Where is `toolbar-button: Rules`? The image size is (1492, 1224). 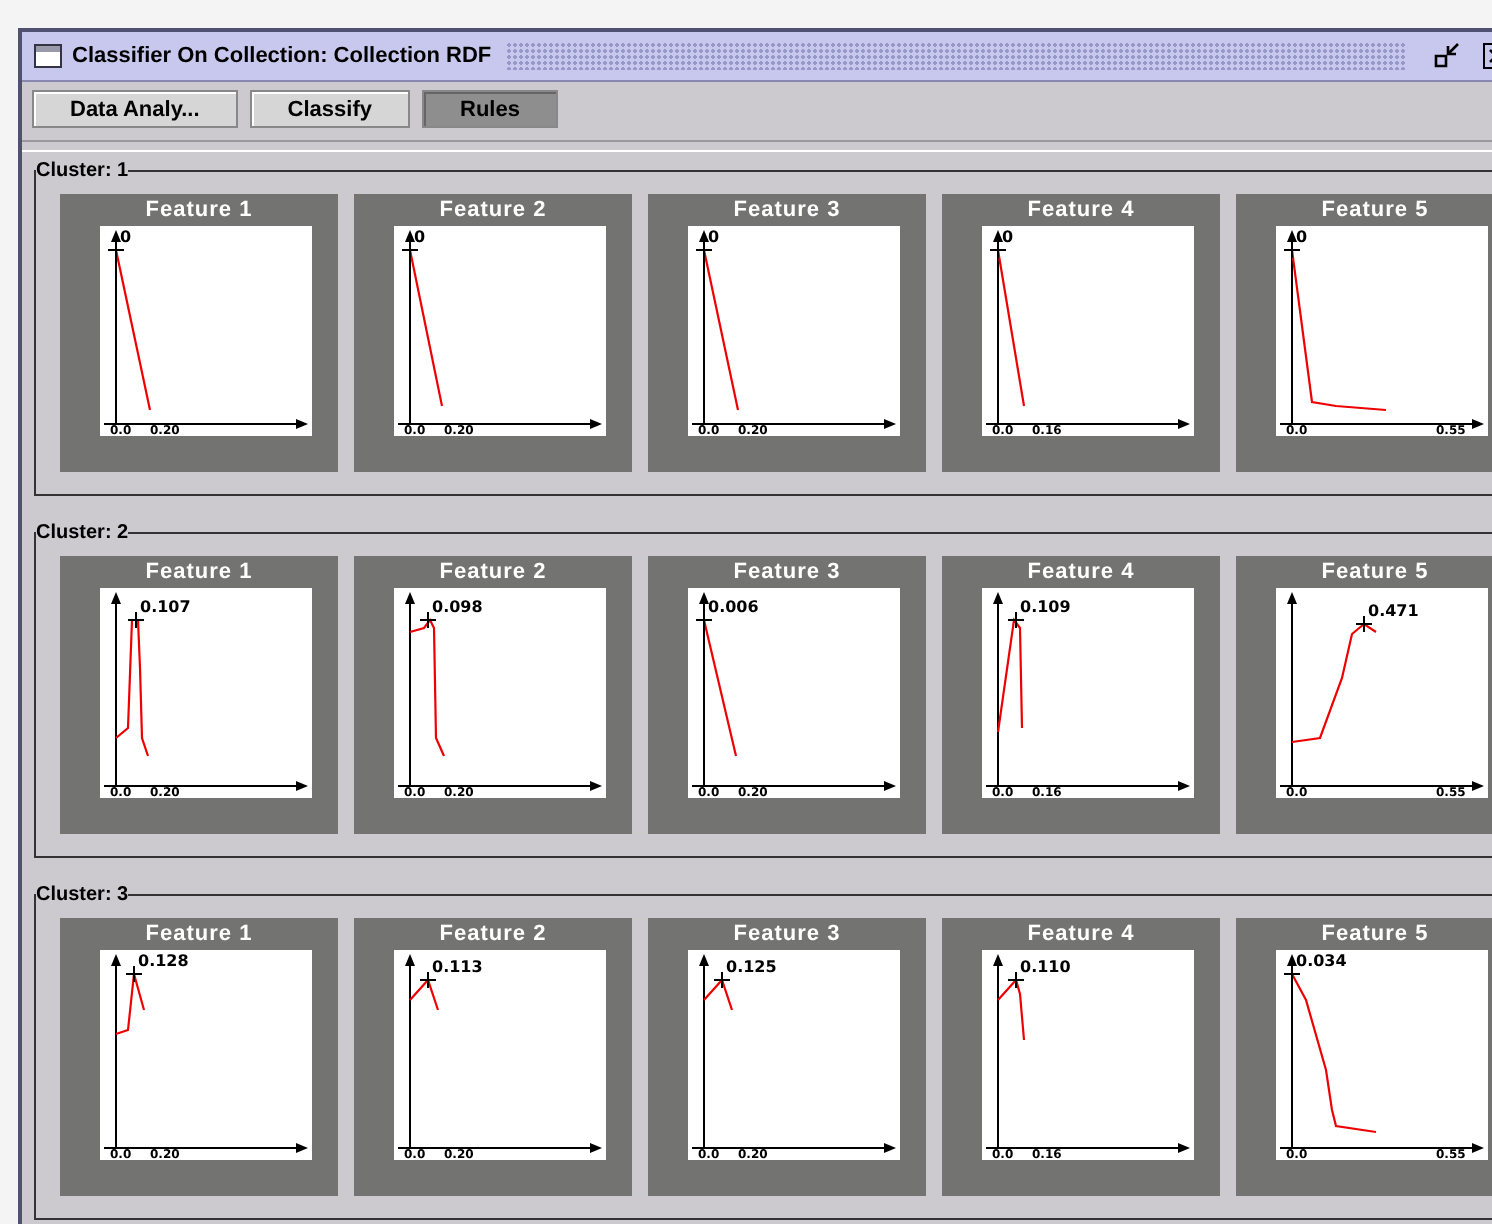
toolbar-button: Rules is located at coordinates (490, 109).